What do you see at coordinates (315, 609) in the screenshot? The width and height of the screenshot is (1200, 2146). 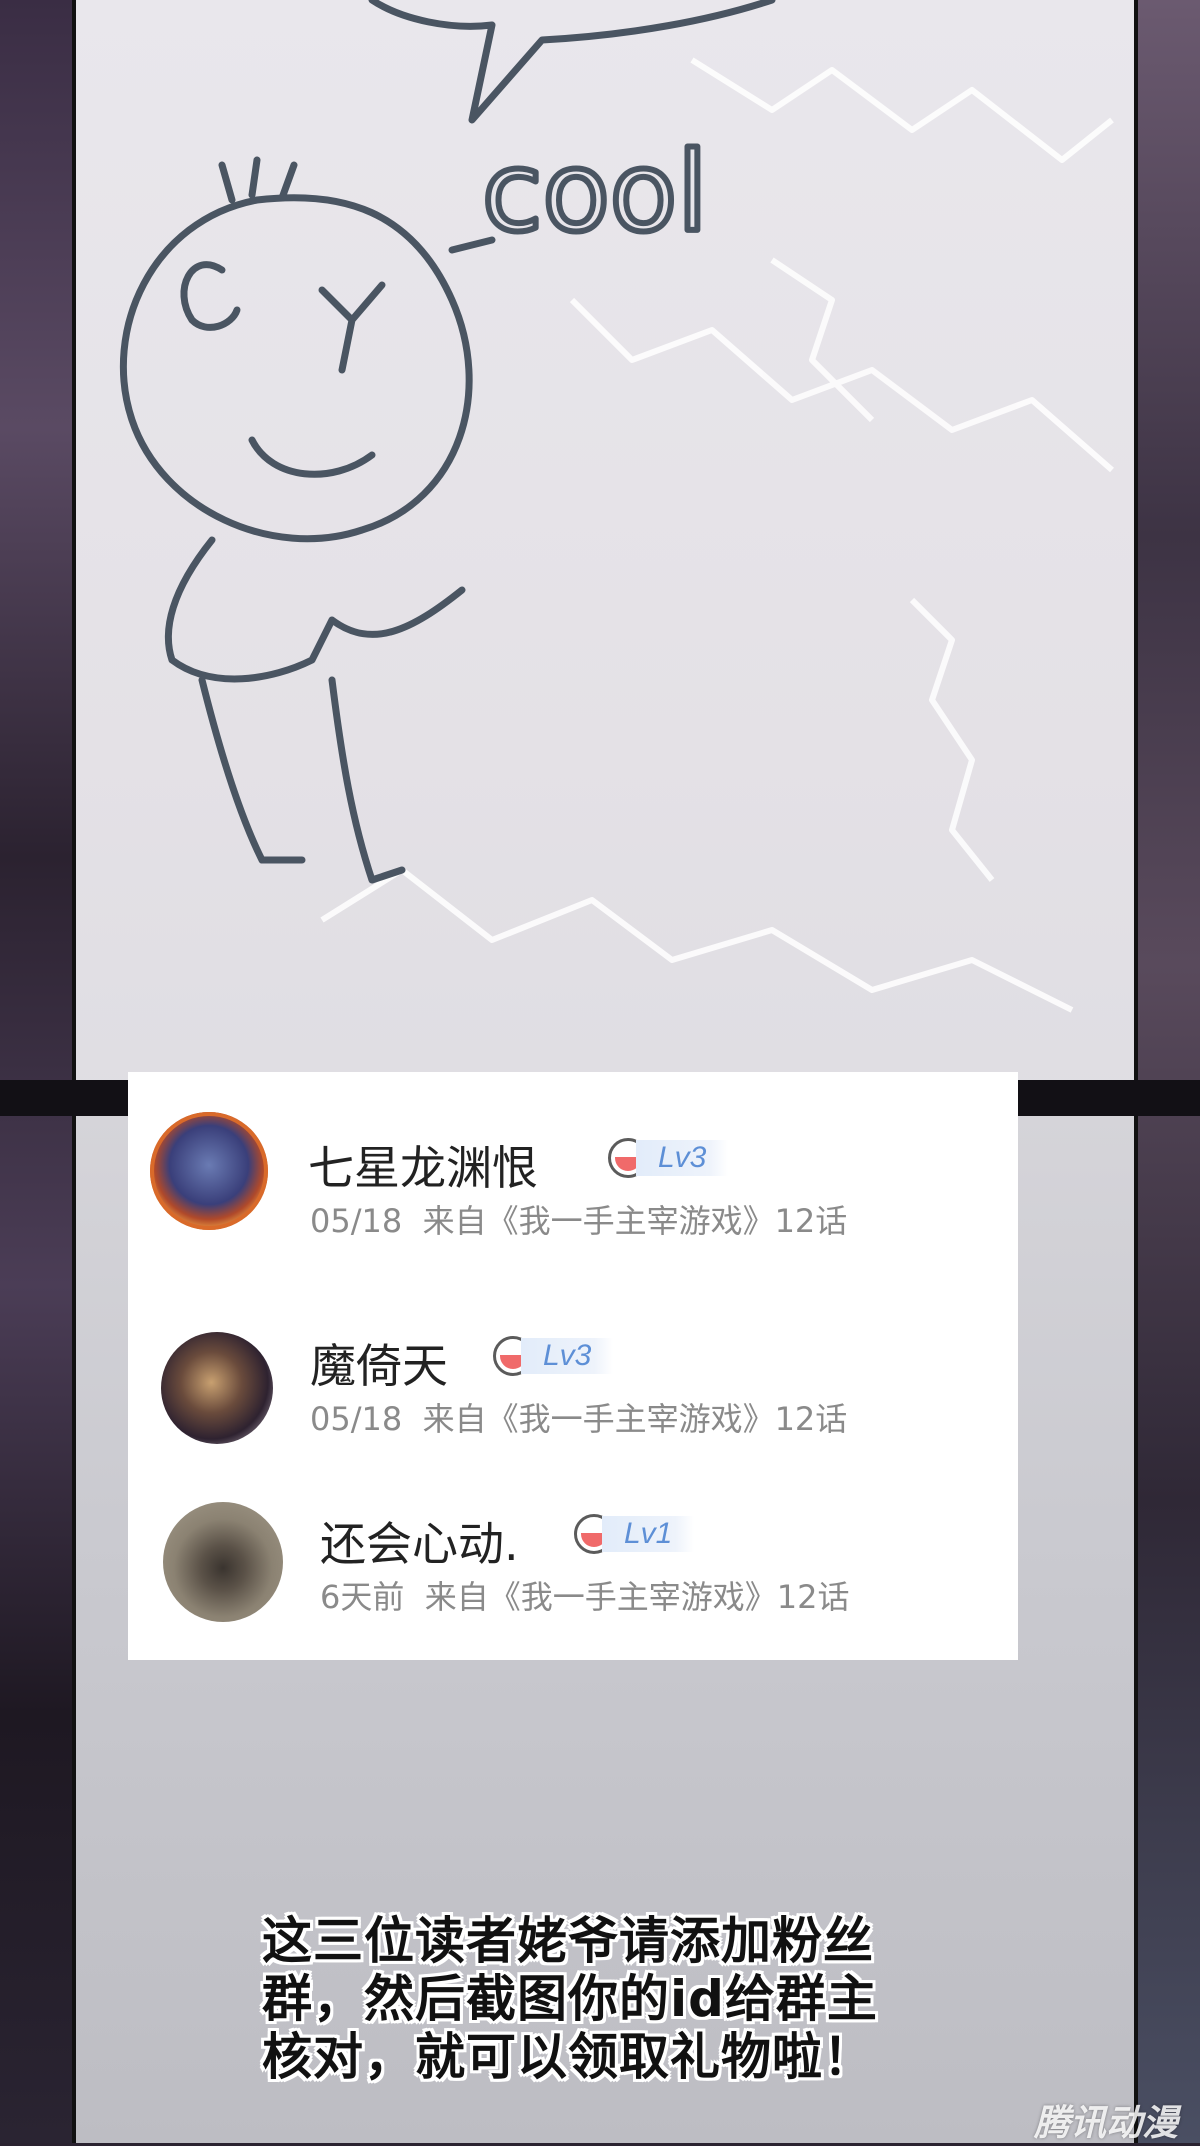 I see `body` at bounding box center [315, 609].